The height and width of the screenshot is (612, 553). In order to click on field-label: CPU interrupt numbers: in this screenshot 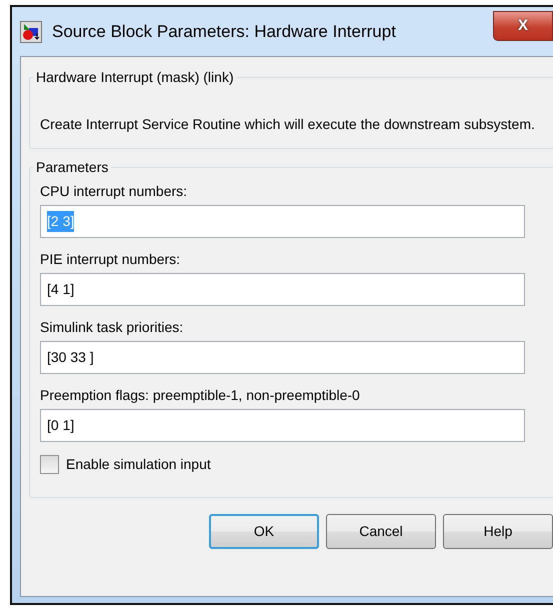, I will do `click(114, 191)`.